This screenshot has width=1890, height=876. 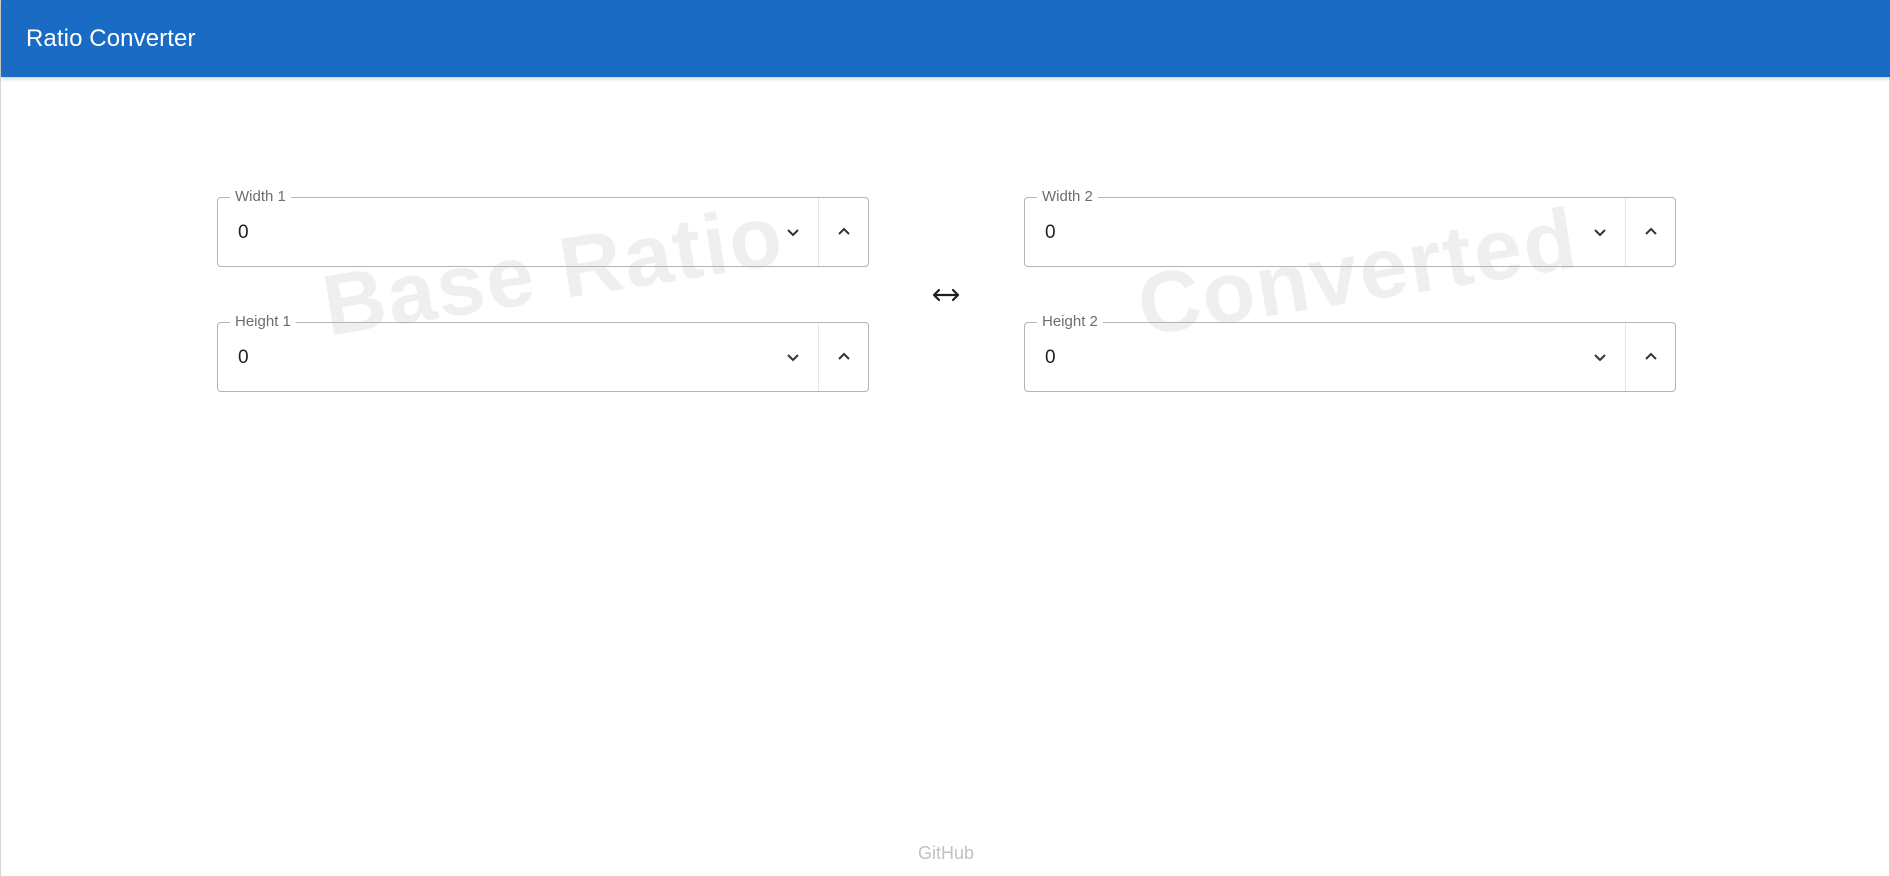 What do you see at coordinates (465, 358) in the screenshot?
I see `height-1-input` at bounding box center [465, 358].